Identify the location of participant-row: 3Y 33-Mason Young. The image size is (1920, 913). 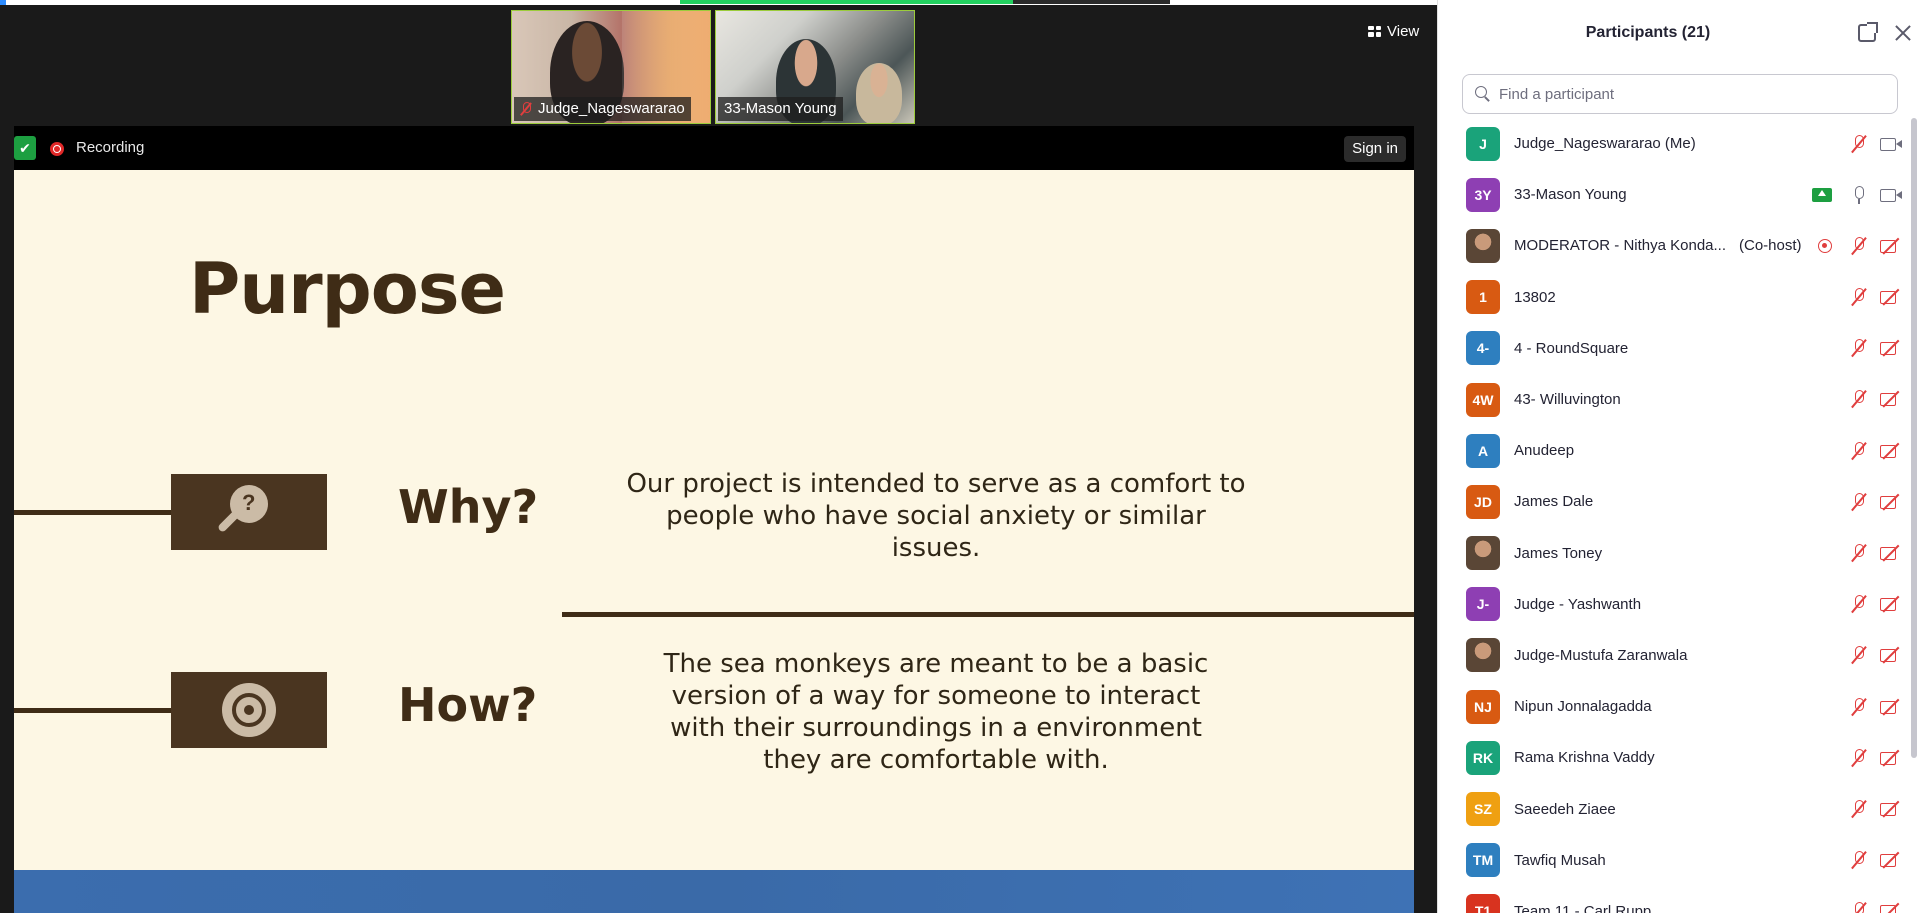
(1673, 194).